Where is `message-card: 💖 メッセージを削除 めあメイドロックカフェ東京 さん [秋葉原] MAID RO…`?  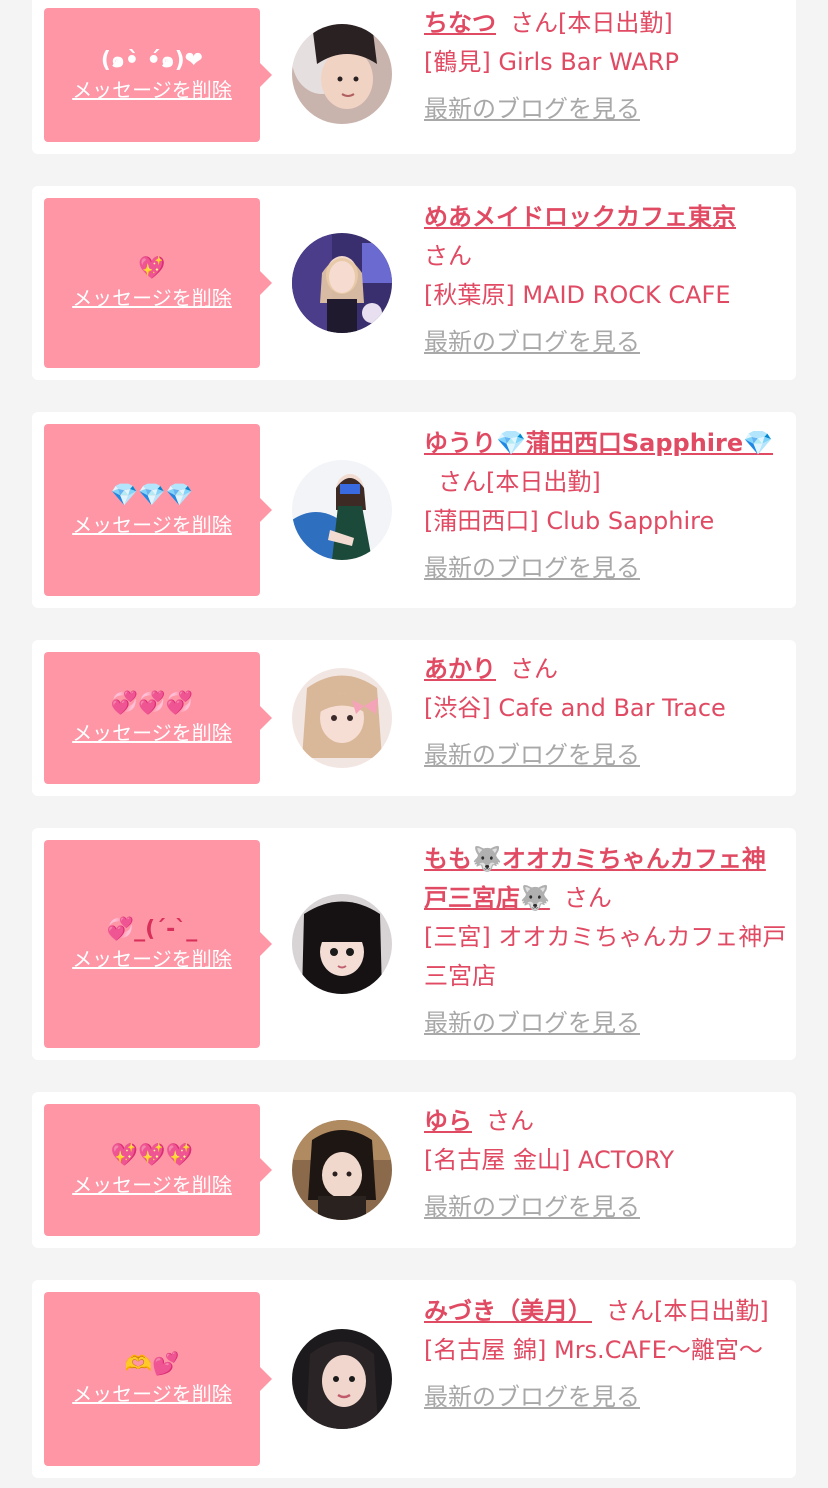 message-card: 💖 メッセージを削除 めあメイドロックカフェ東京 さん [秋葉原] MAID RO… is located at coordinates (414, 283).